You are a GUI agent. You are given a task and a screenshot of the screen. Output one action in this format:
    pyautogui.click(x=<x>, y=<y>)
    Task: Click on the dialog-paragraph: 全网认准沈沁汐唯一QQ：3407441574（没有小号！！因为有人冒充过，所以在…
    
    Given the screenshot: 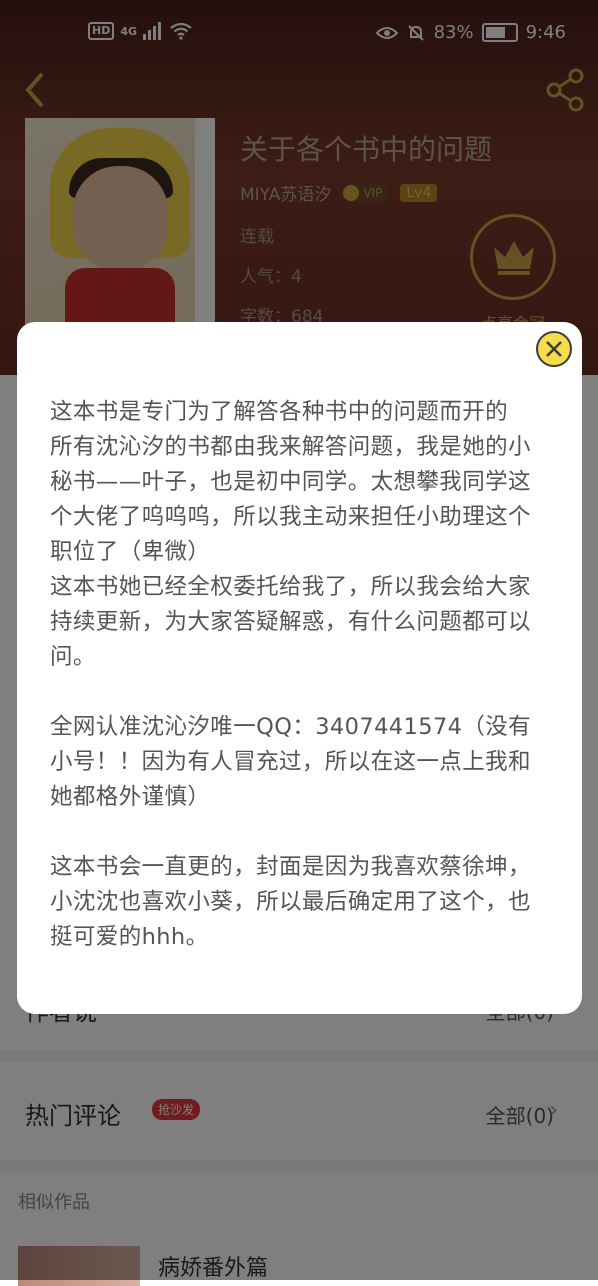 What is the action you would take?
    pyautogui.click(x=291, y=762)
    